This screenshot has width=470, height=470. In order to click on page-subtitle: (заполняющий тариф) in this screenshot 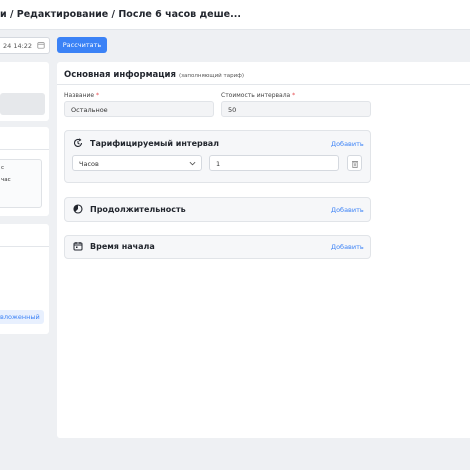, I will do `click(211, 76)`.